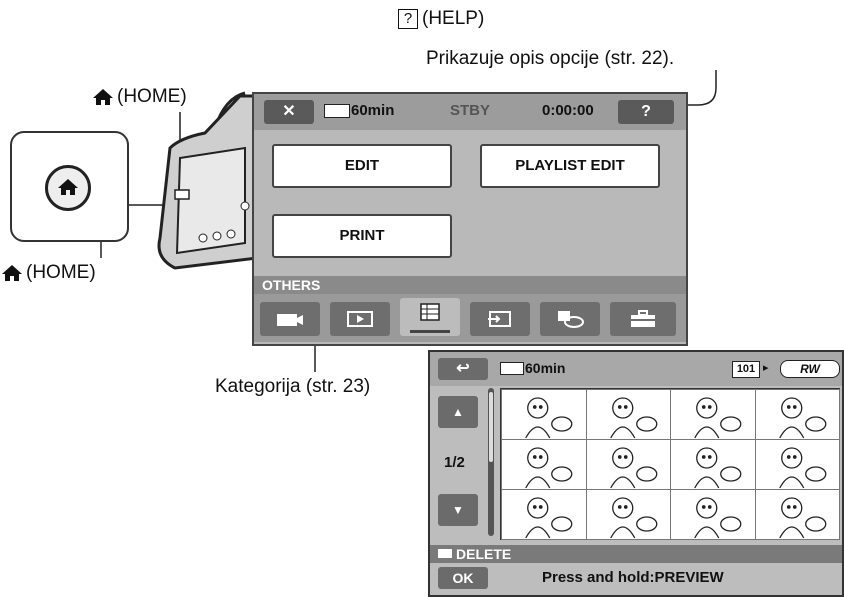  I want to click on boy-s-shirt-icon, so click(549, 518).